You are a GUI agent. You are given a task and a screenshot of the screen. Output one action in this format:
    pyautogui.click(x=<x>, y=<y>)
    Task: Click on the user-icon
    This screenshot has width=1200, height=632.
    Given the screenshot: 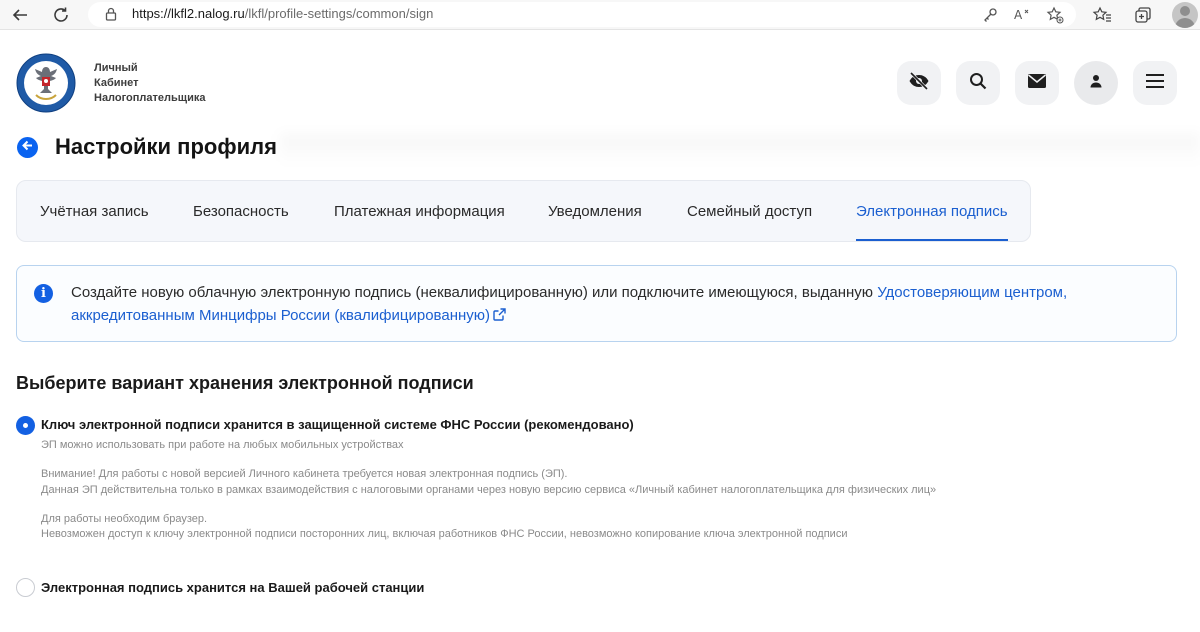 What is the action you would take?
    pyautogui.click(x=1096, y=83)
    